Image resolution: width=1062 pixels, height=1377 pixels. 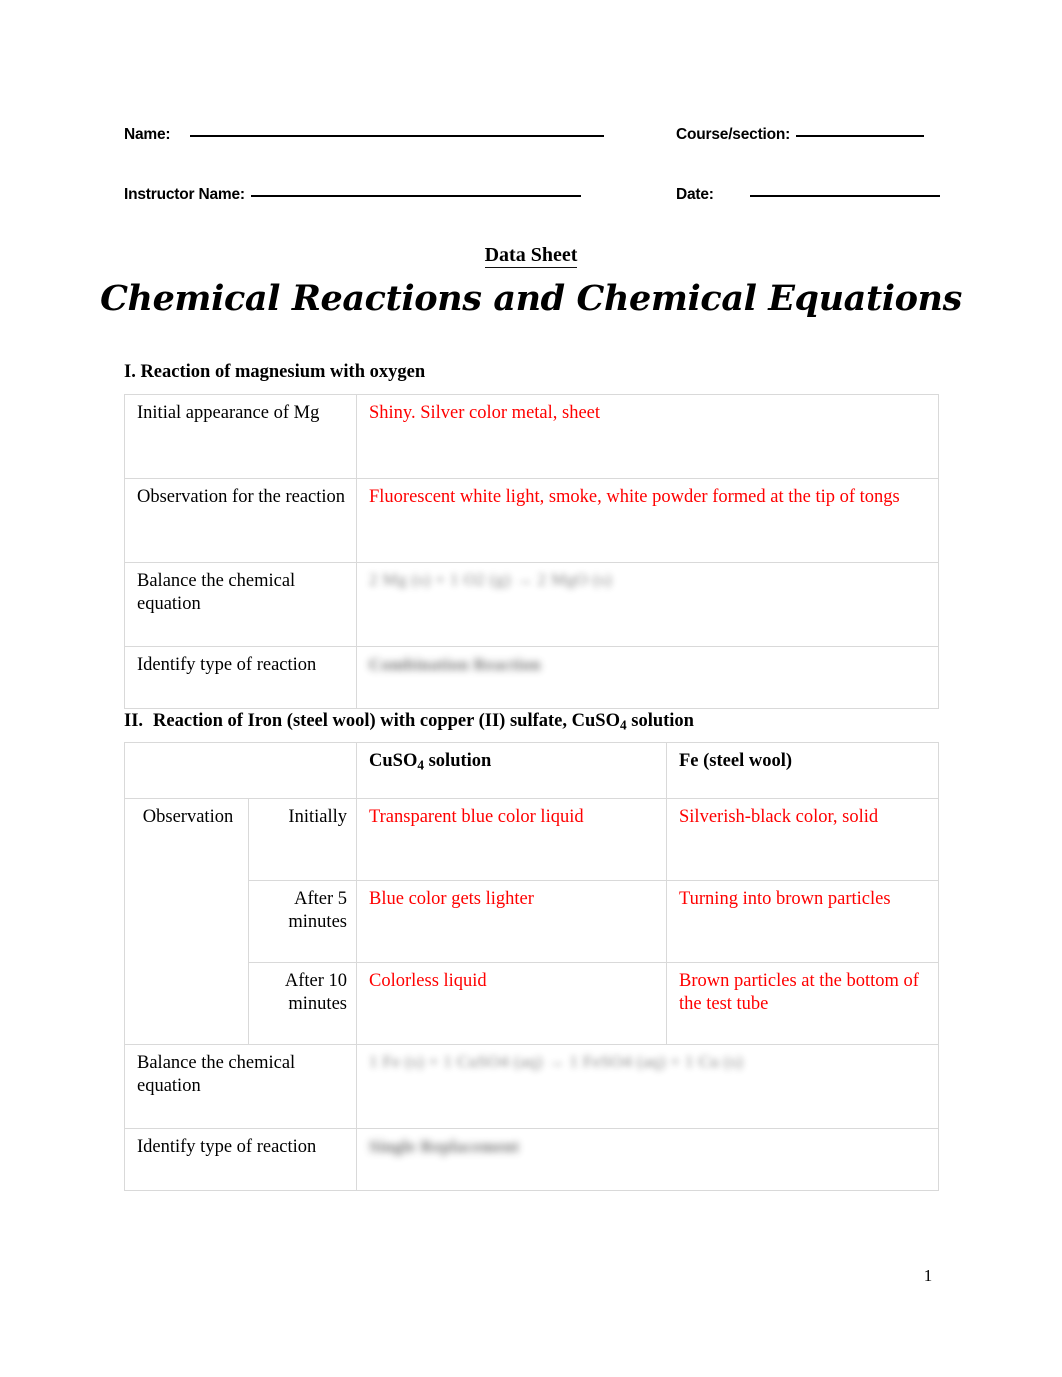 What do you see at coordinates (186, 921) in the screenshot?
I see `row-label-observation-merged: Observation` at bounding box center [186, 921].